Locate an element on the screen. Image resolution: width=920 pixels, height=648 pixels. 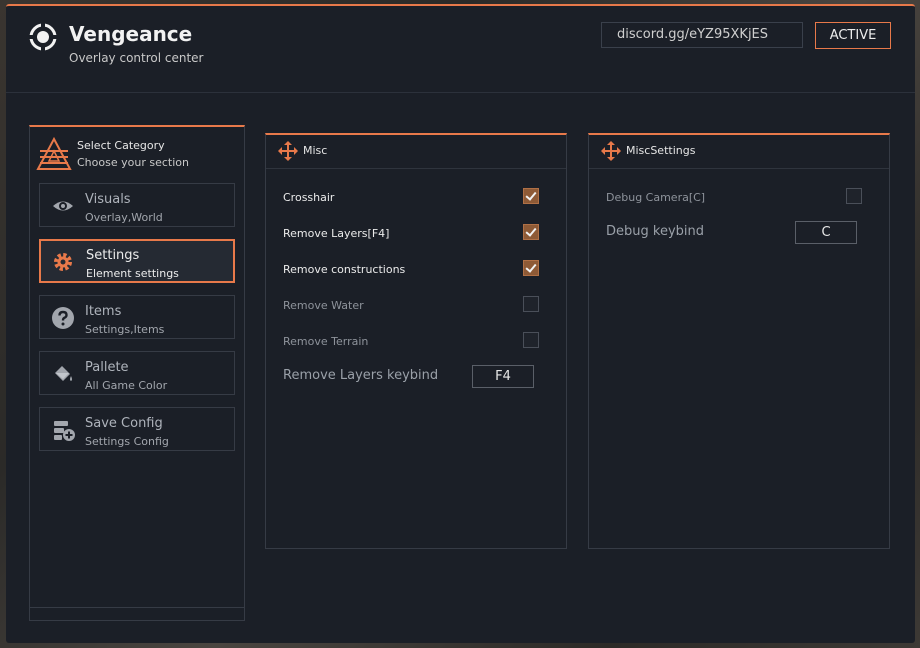
debug-keybind-button: C is located at coordinates (826, 232).